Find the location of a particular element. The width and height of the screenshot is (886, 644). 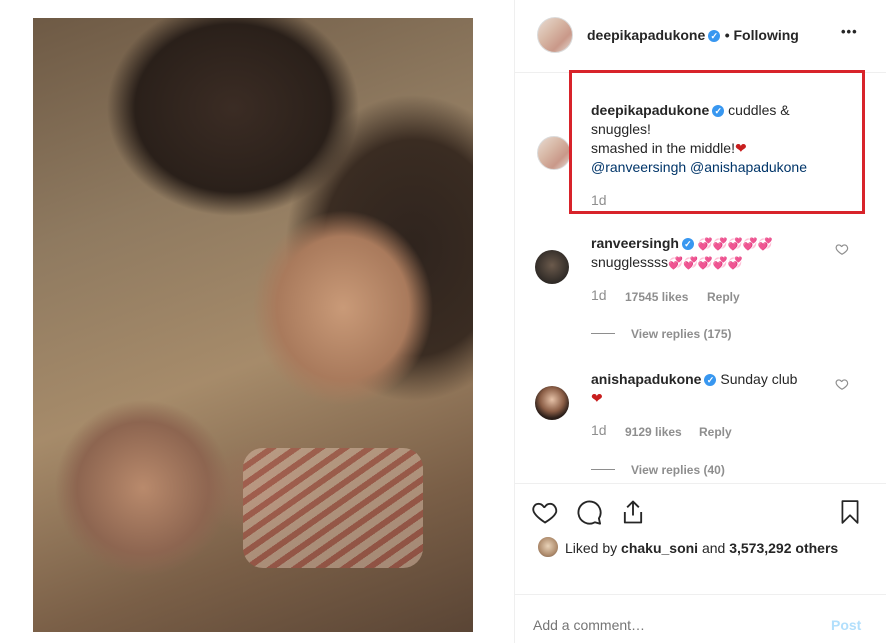

author-line: deepikapadukone ✓ • Following is located at coordinates (693, 35).